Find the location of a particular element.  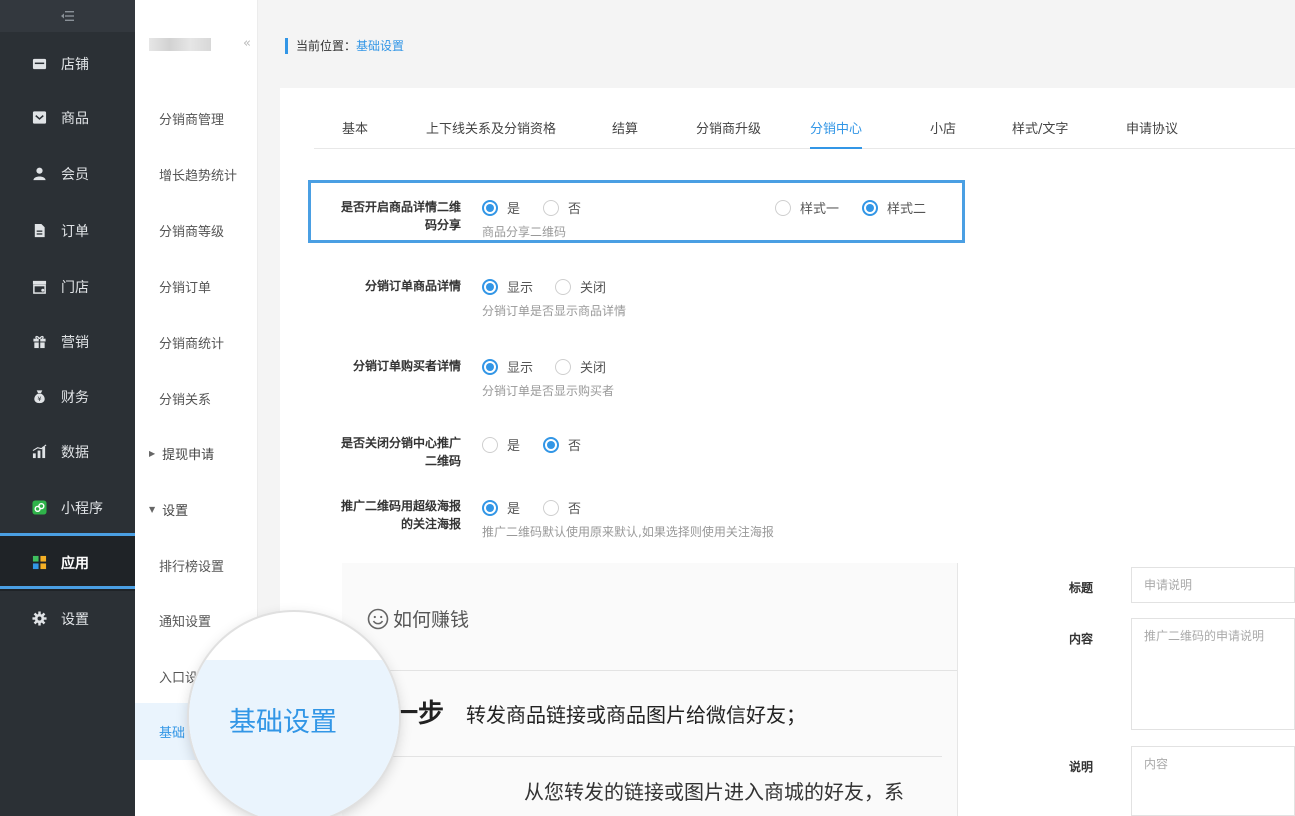

close-promo-no-radio: 否 is located at coordinates (562, 444).